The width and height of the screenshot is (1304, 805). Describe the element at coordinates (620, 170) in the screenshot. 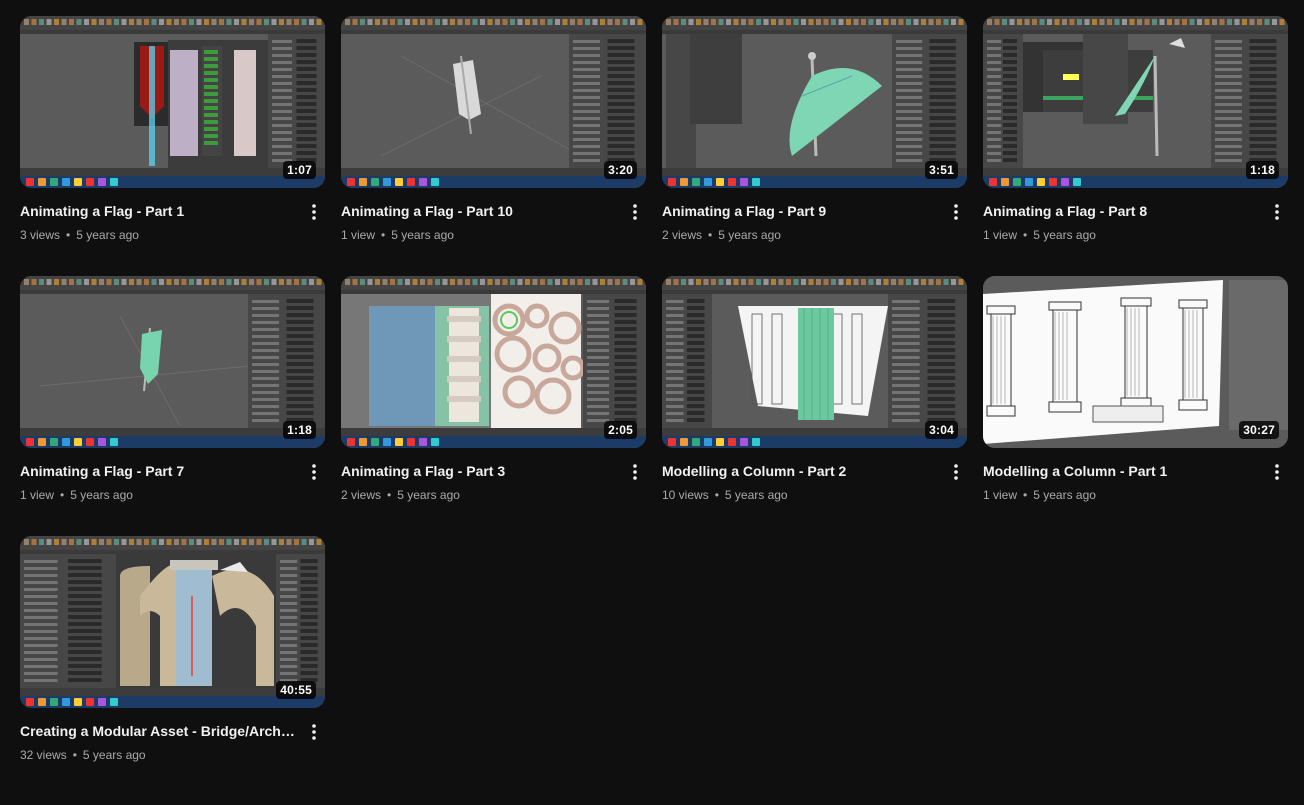

I see `duration-badge: 3:20` at that location.